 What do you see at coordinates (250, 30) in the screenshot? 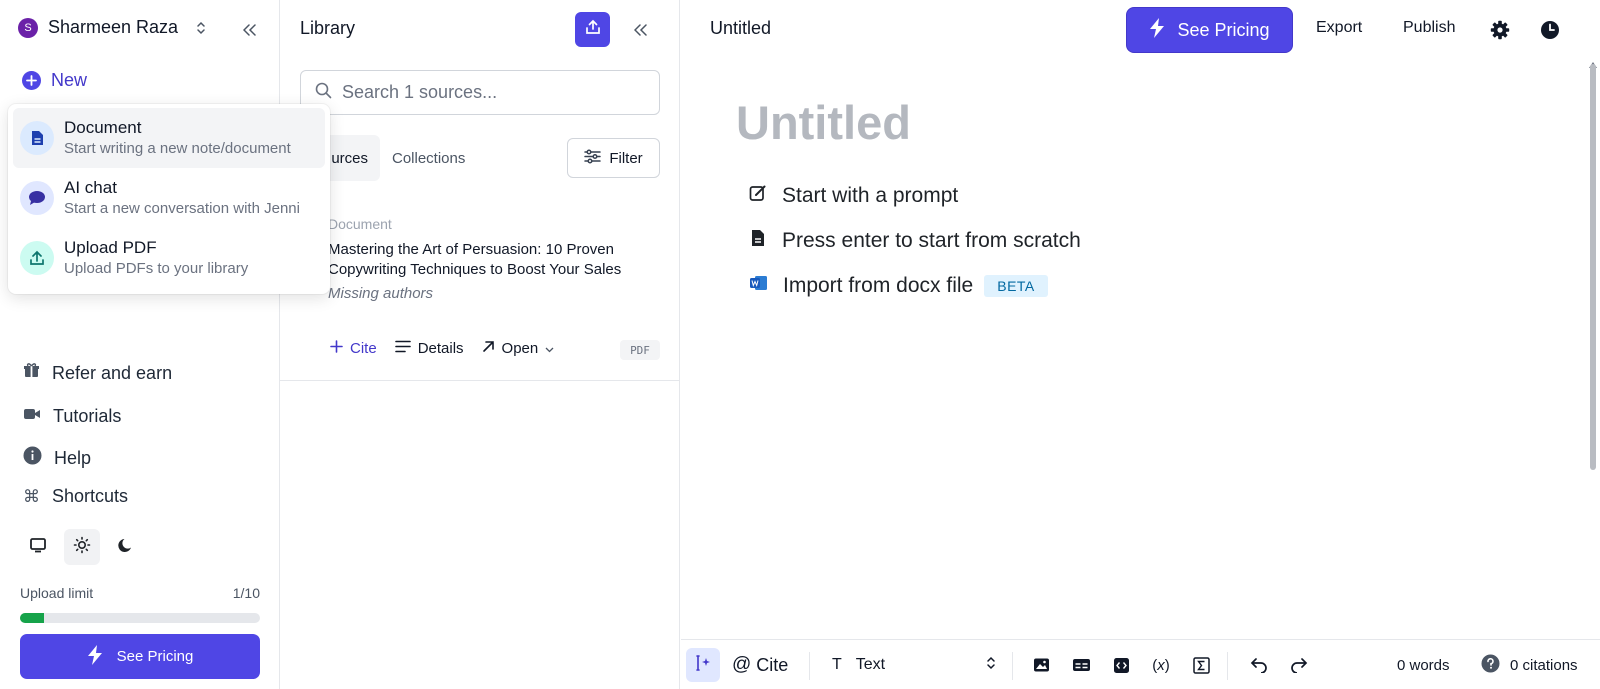
I see `collapse-sidebar-icon` at bounding box center [250, 30].